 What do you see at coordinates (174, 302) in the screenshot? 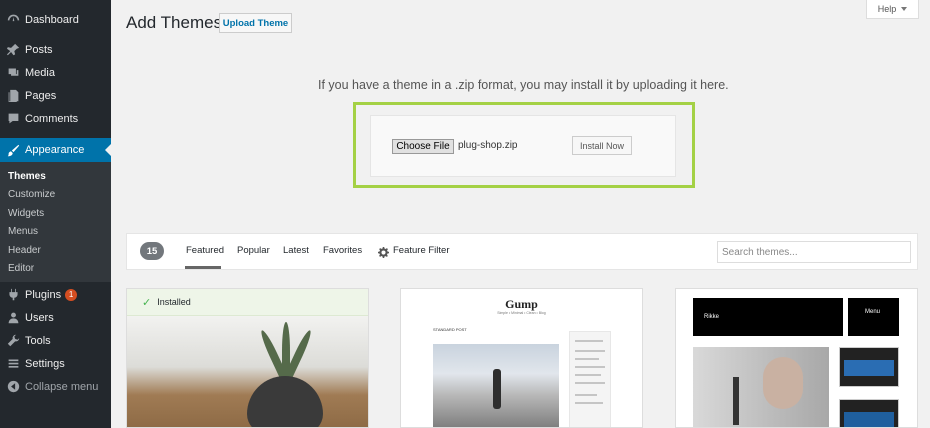
I see `installed-label: Installed` at bounding box center [174, 302].